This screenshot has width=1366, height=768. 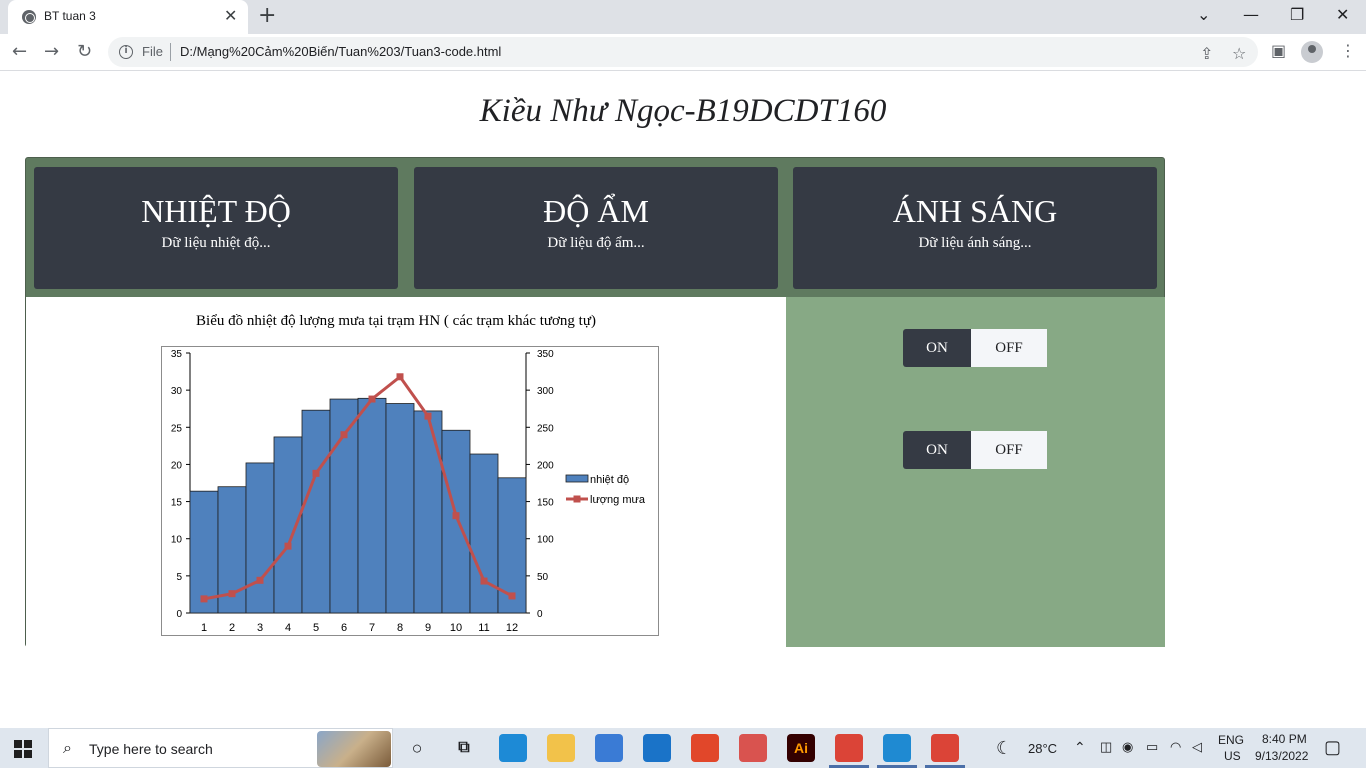 What do you see at coordinates (428, 628) in the screenshot?
I see `x-tick-label: 9` at bounding box center [428, 628].